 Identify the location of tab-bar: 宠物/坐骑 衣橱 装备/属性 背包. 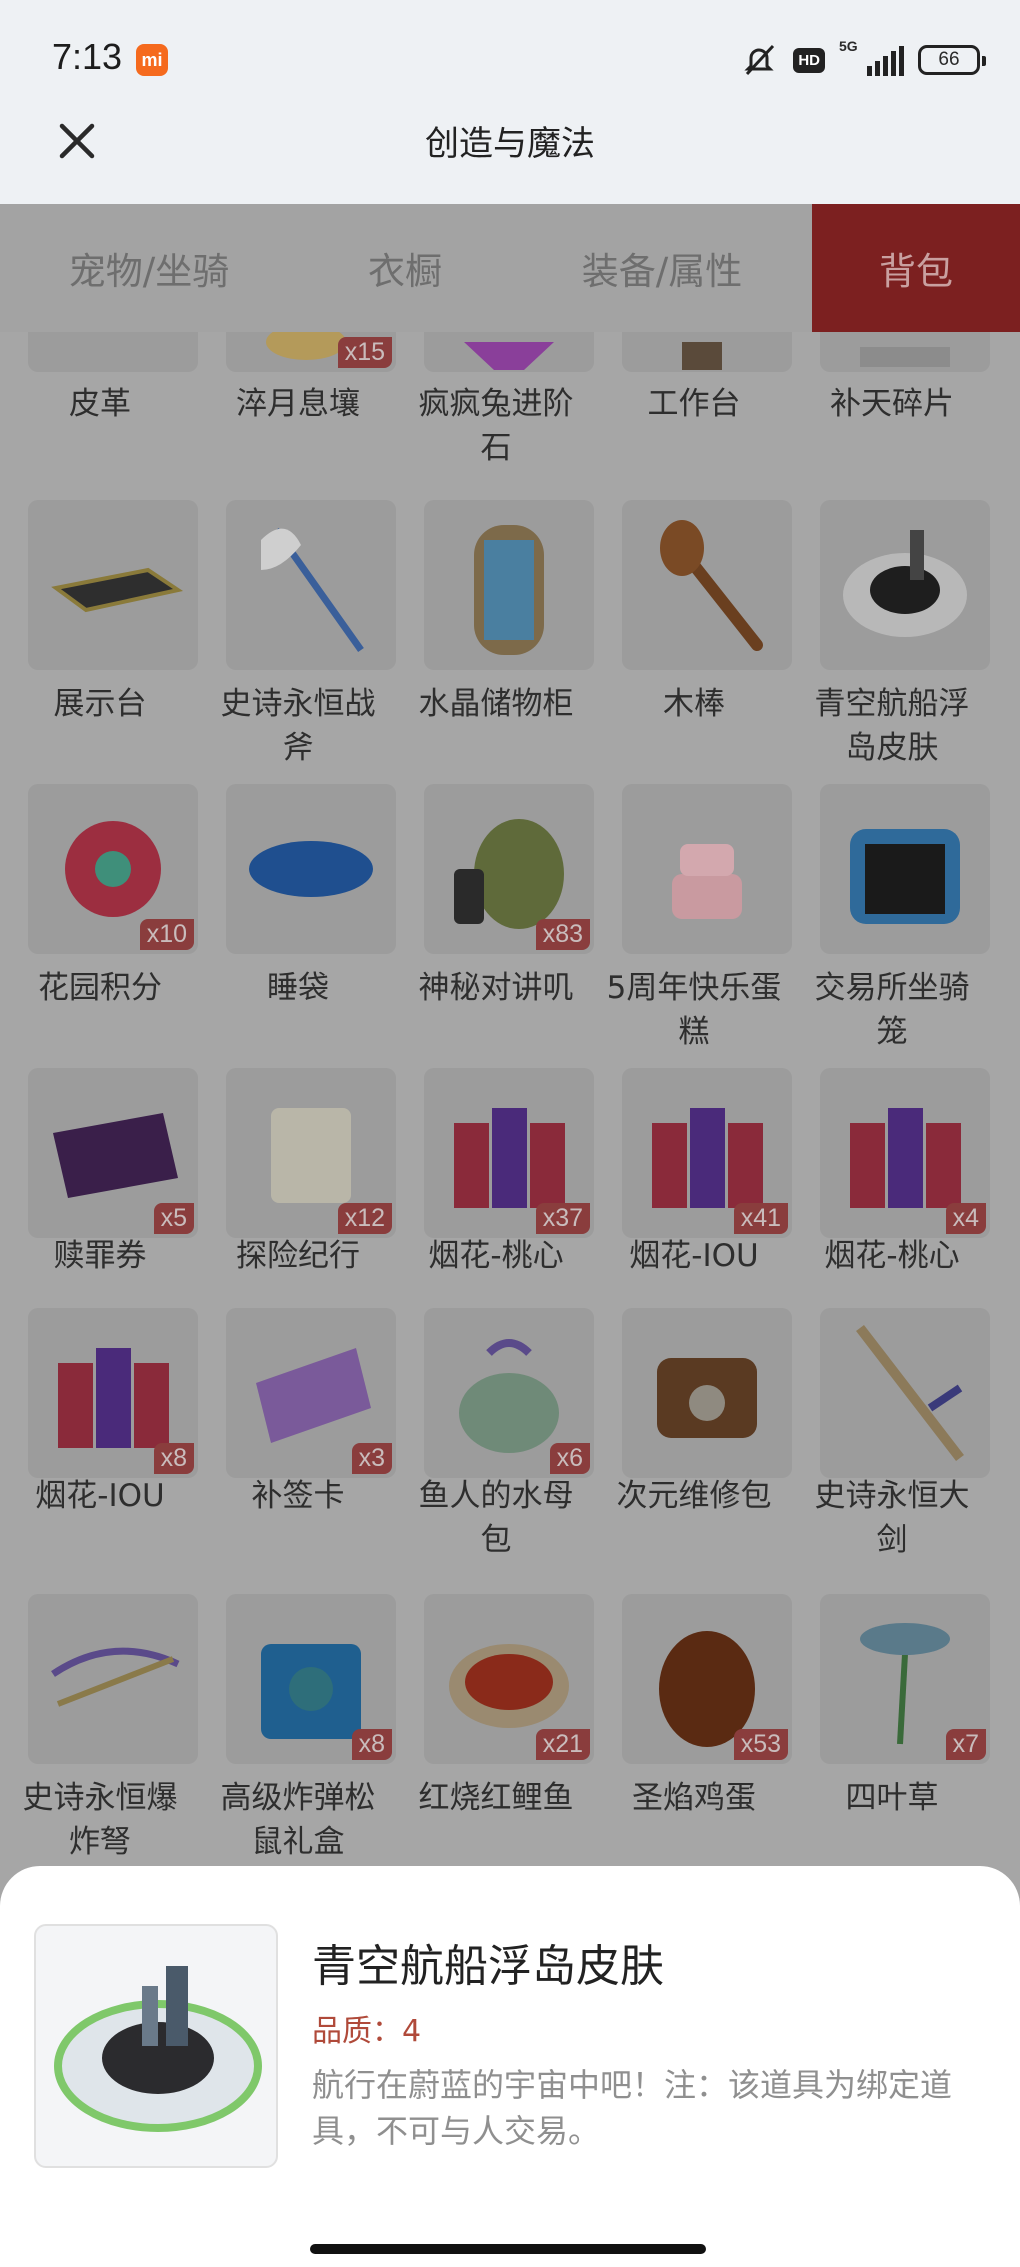
(510, 268).